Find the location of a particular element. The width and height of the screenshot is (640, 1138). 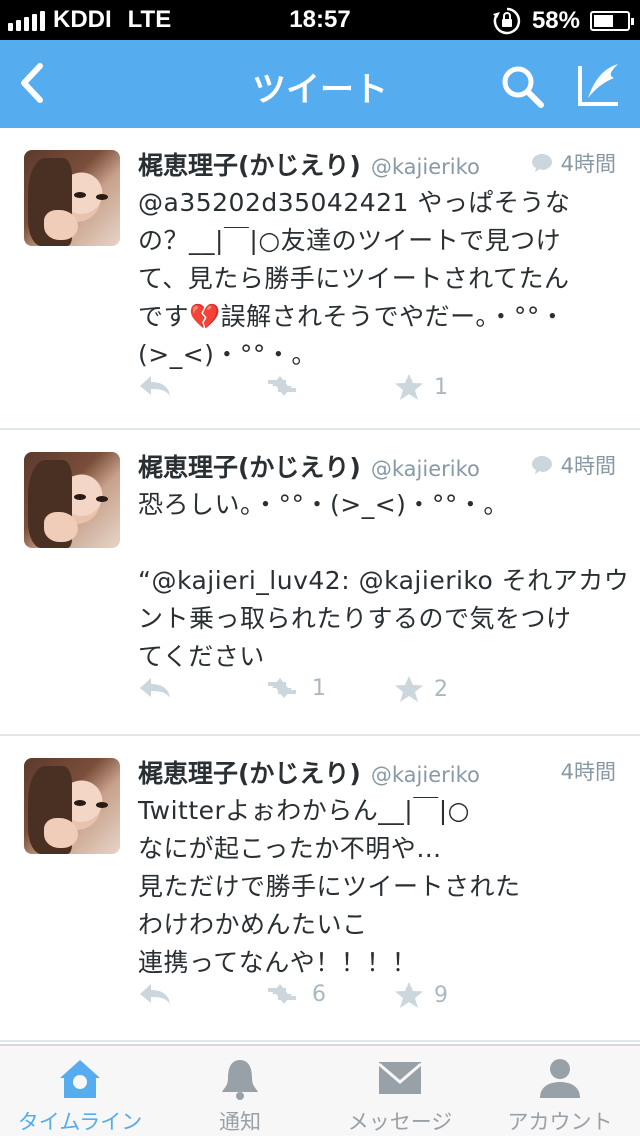

tab-label: 通知 is located at coordinates (240, 1122).